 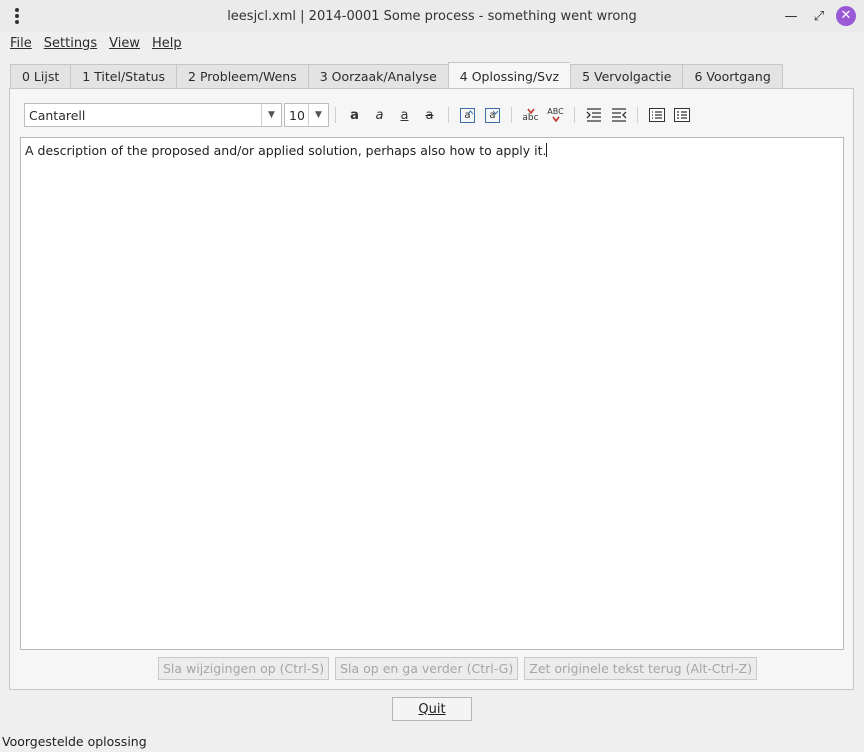 I want to click on indent-button, so click(x=594, y=115).